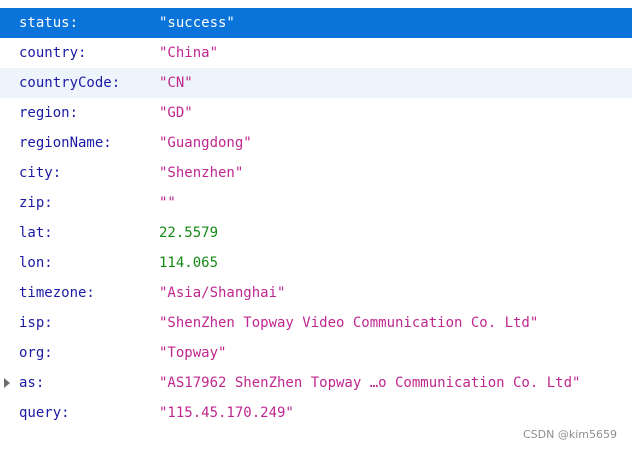  I want to click on json-value: 114.065, so click(189, 263).